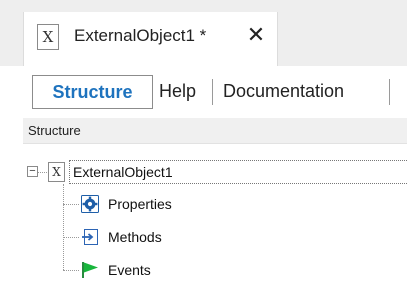  I want to click on collapse-toggle: −, so click(32, 171).